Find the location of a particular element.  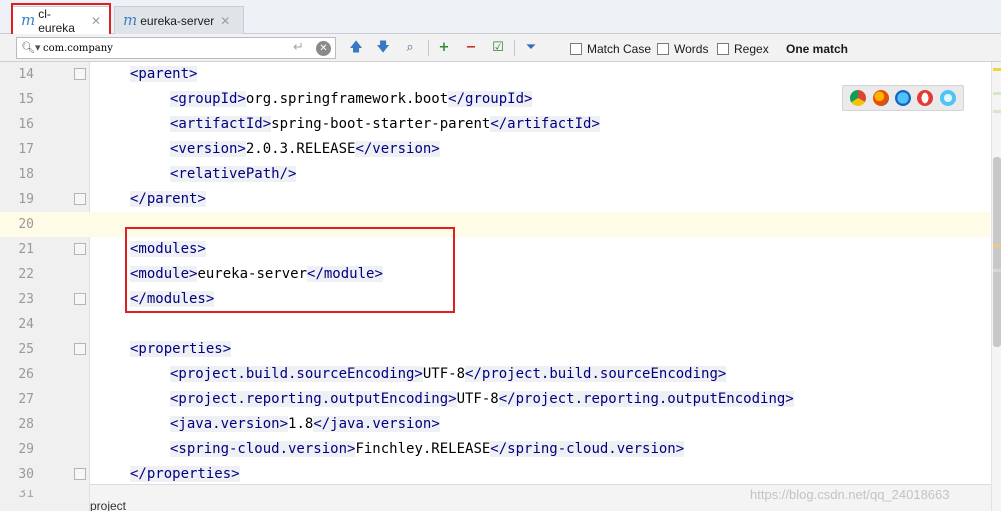

match-case-checkbox is located at coordinates (576, 49).